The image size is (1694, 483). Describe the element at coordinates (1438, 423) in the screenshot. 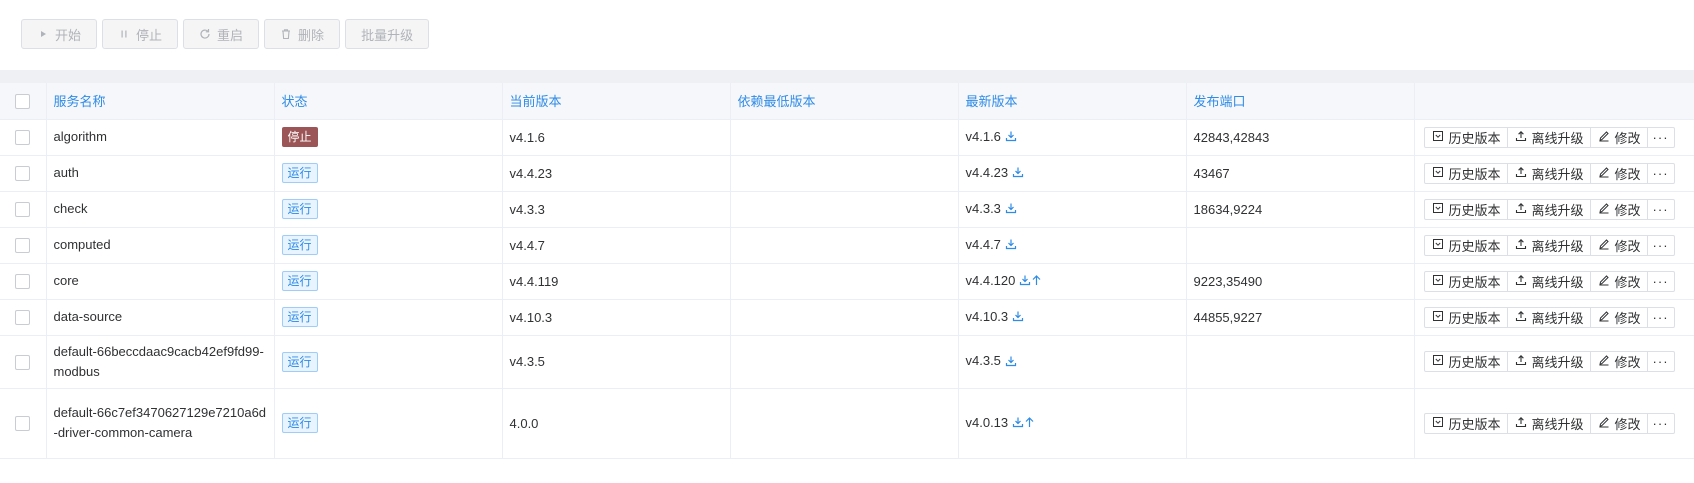

I see `history-icon` at that location.